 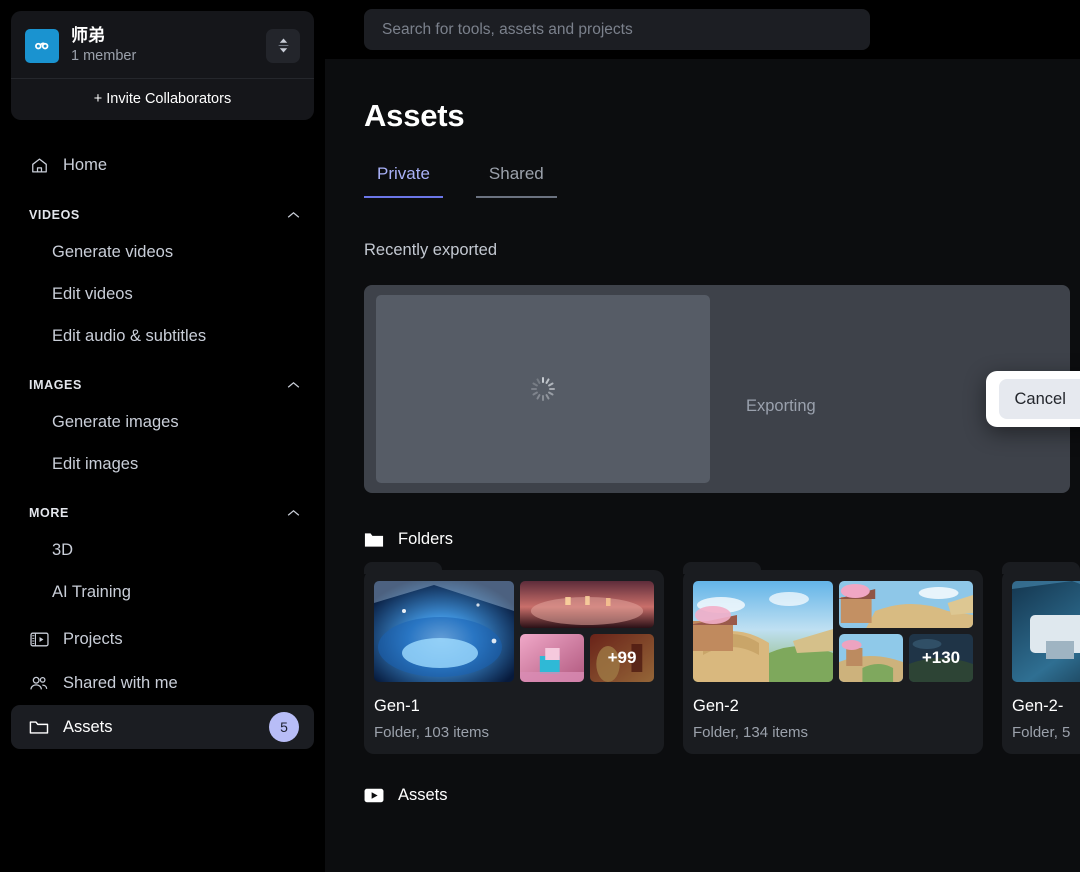 I want to click on sidebar-item-edit-audio-subtitles: Edit audio & subtitles, so click(x=162, y=336).